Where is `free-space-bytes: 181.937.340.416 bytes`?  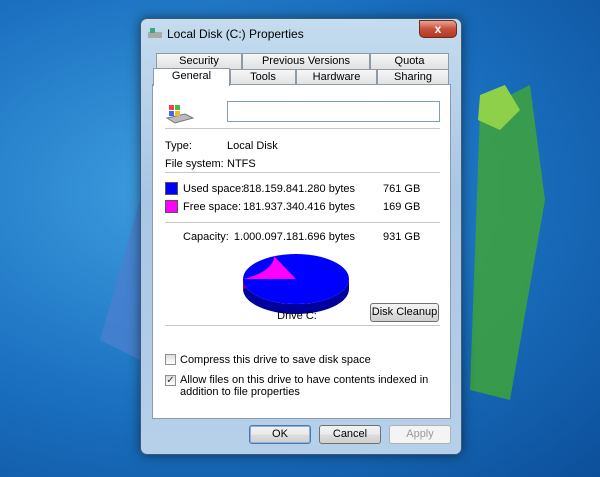 free-space-bytes: 181.937.340.416 bytes is located at coordinates (299, 207).